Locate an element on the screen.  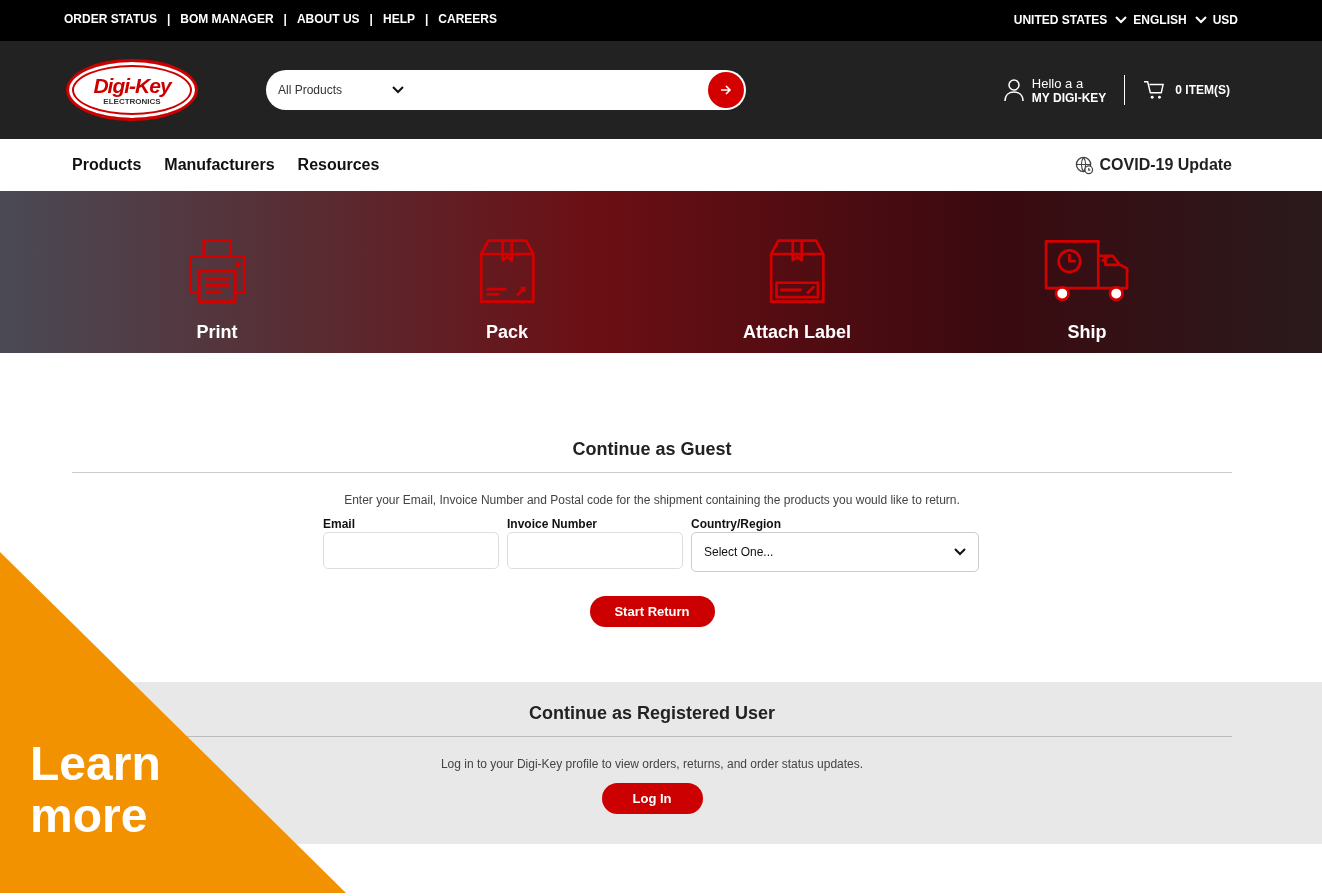
arrow-right-icon is located at coordinates (726, 90).